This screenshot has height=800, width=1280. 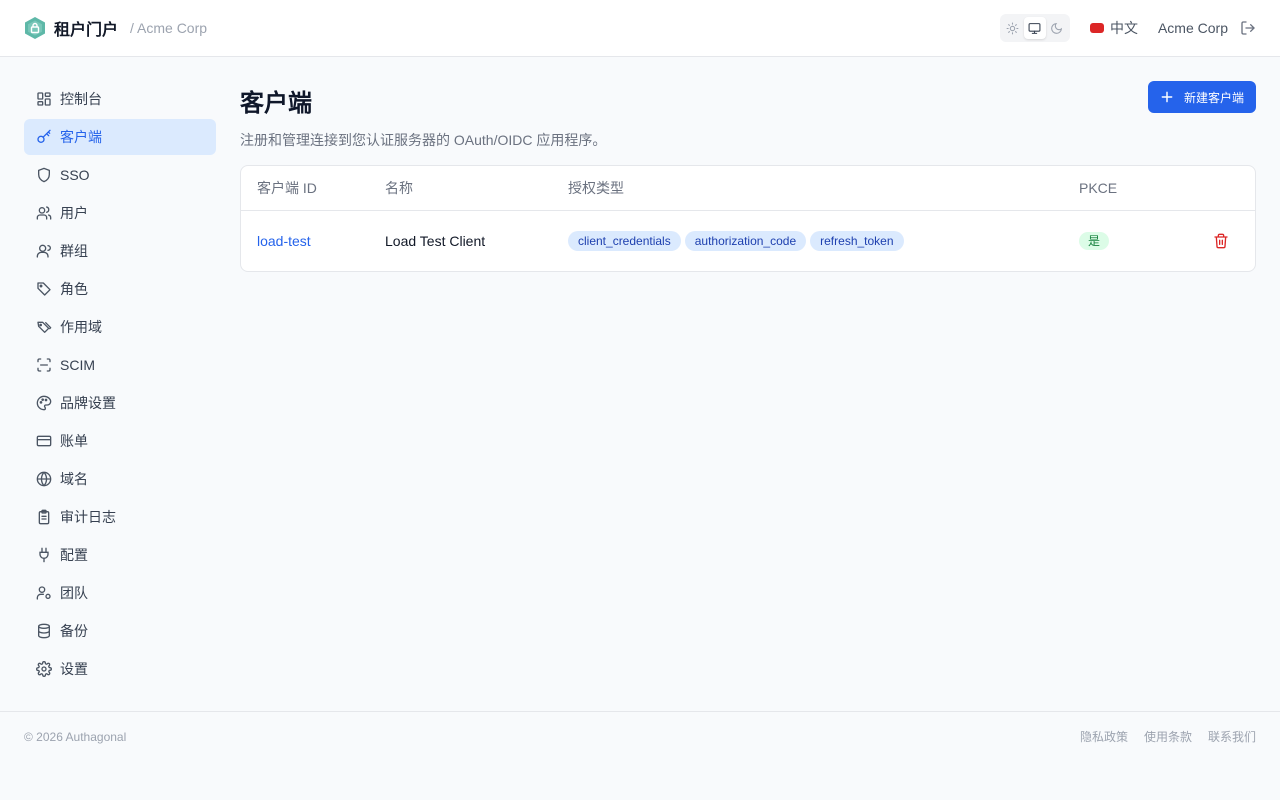 I want to click on sidebar-item-label: 用户, so click(x=74, y=213).